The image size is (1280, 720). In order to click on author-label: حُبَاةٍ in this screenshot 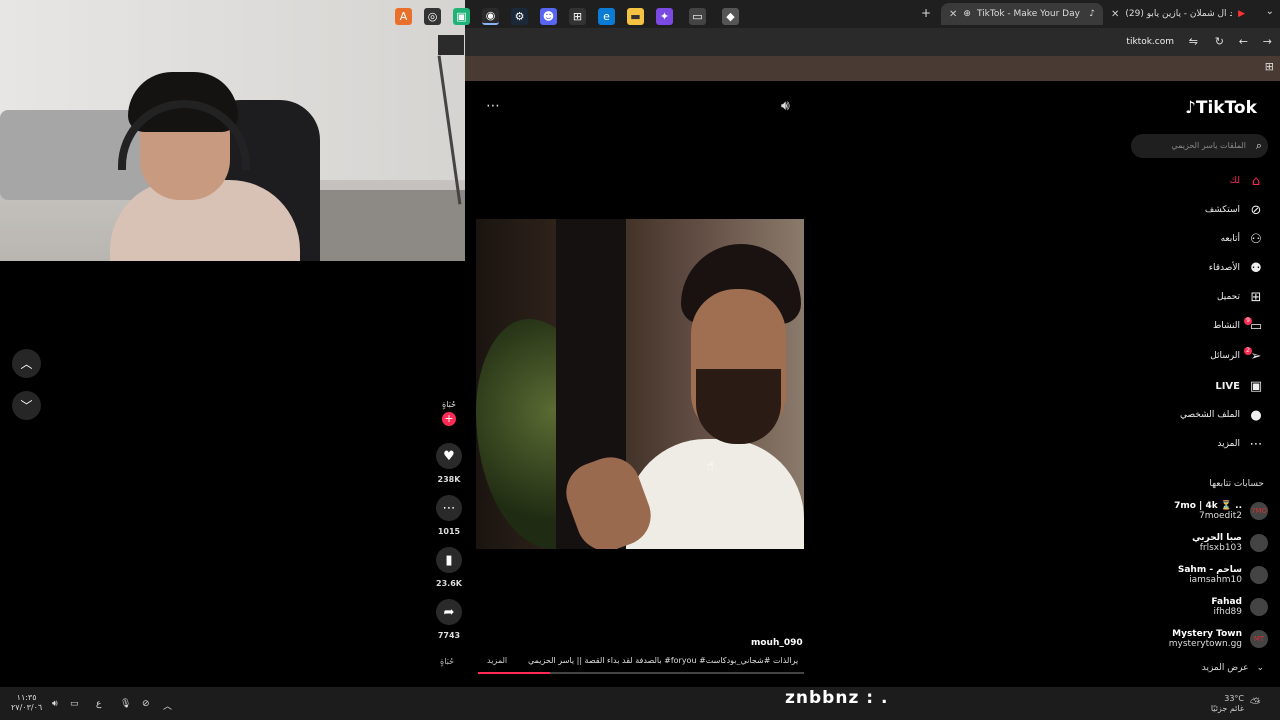, I will do `click(449, 404)`.